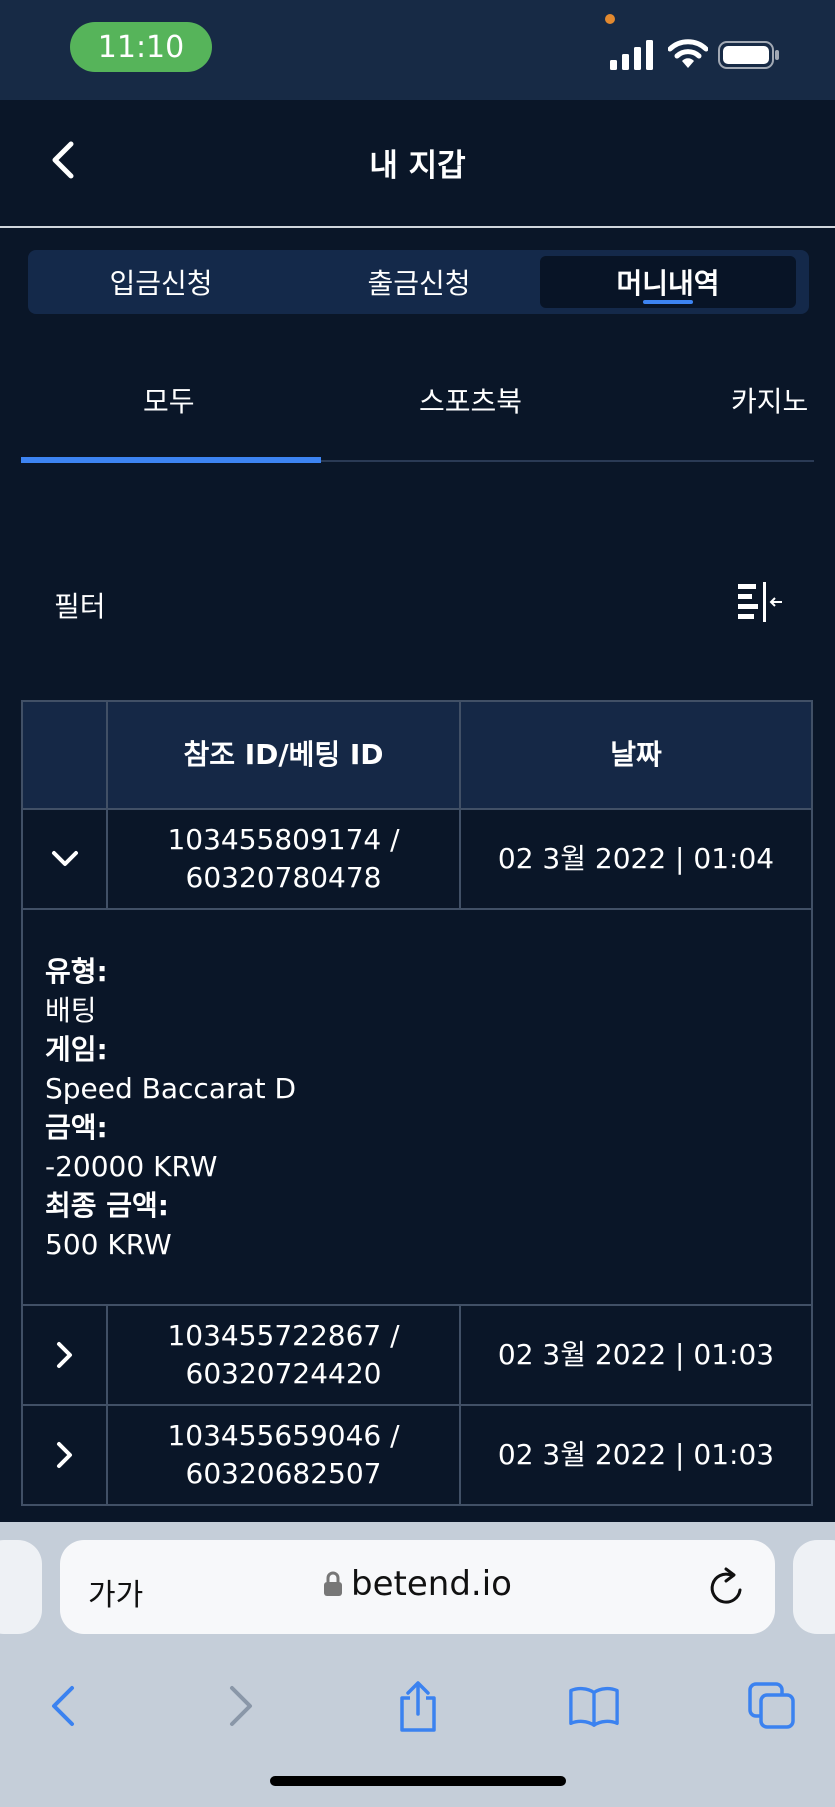 The width and height of the screenshot is (835, 1807). I want to click on history-category-tabs: 모두 스포츠북 카지노, so click(417, 402).